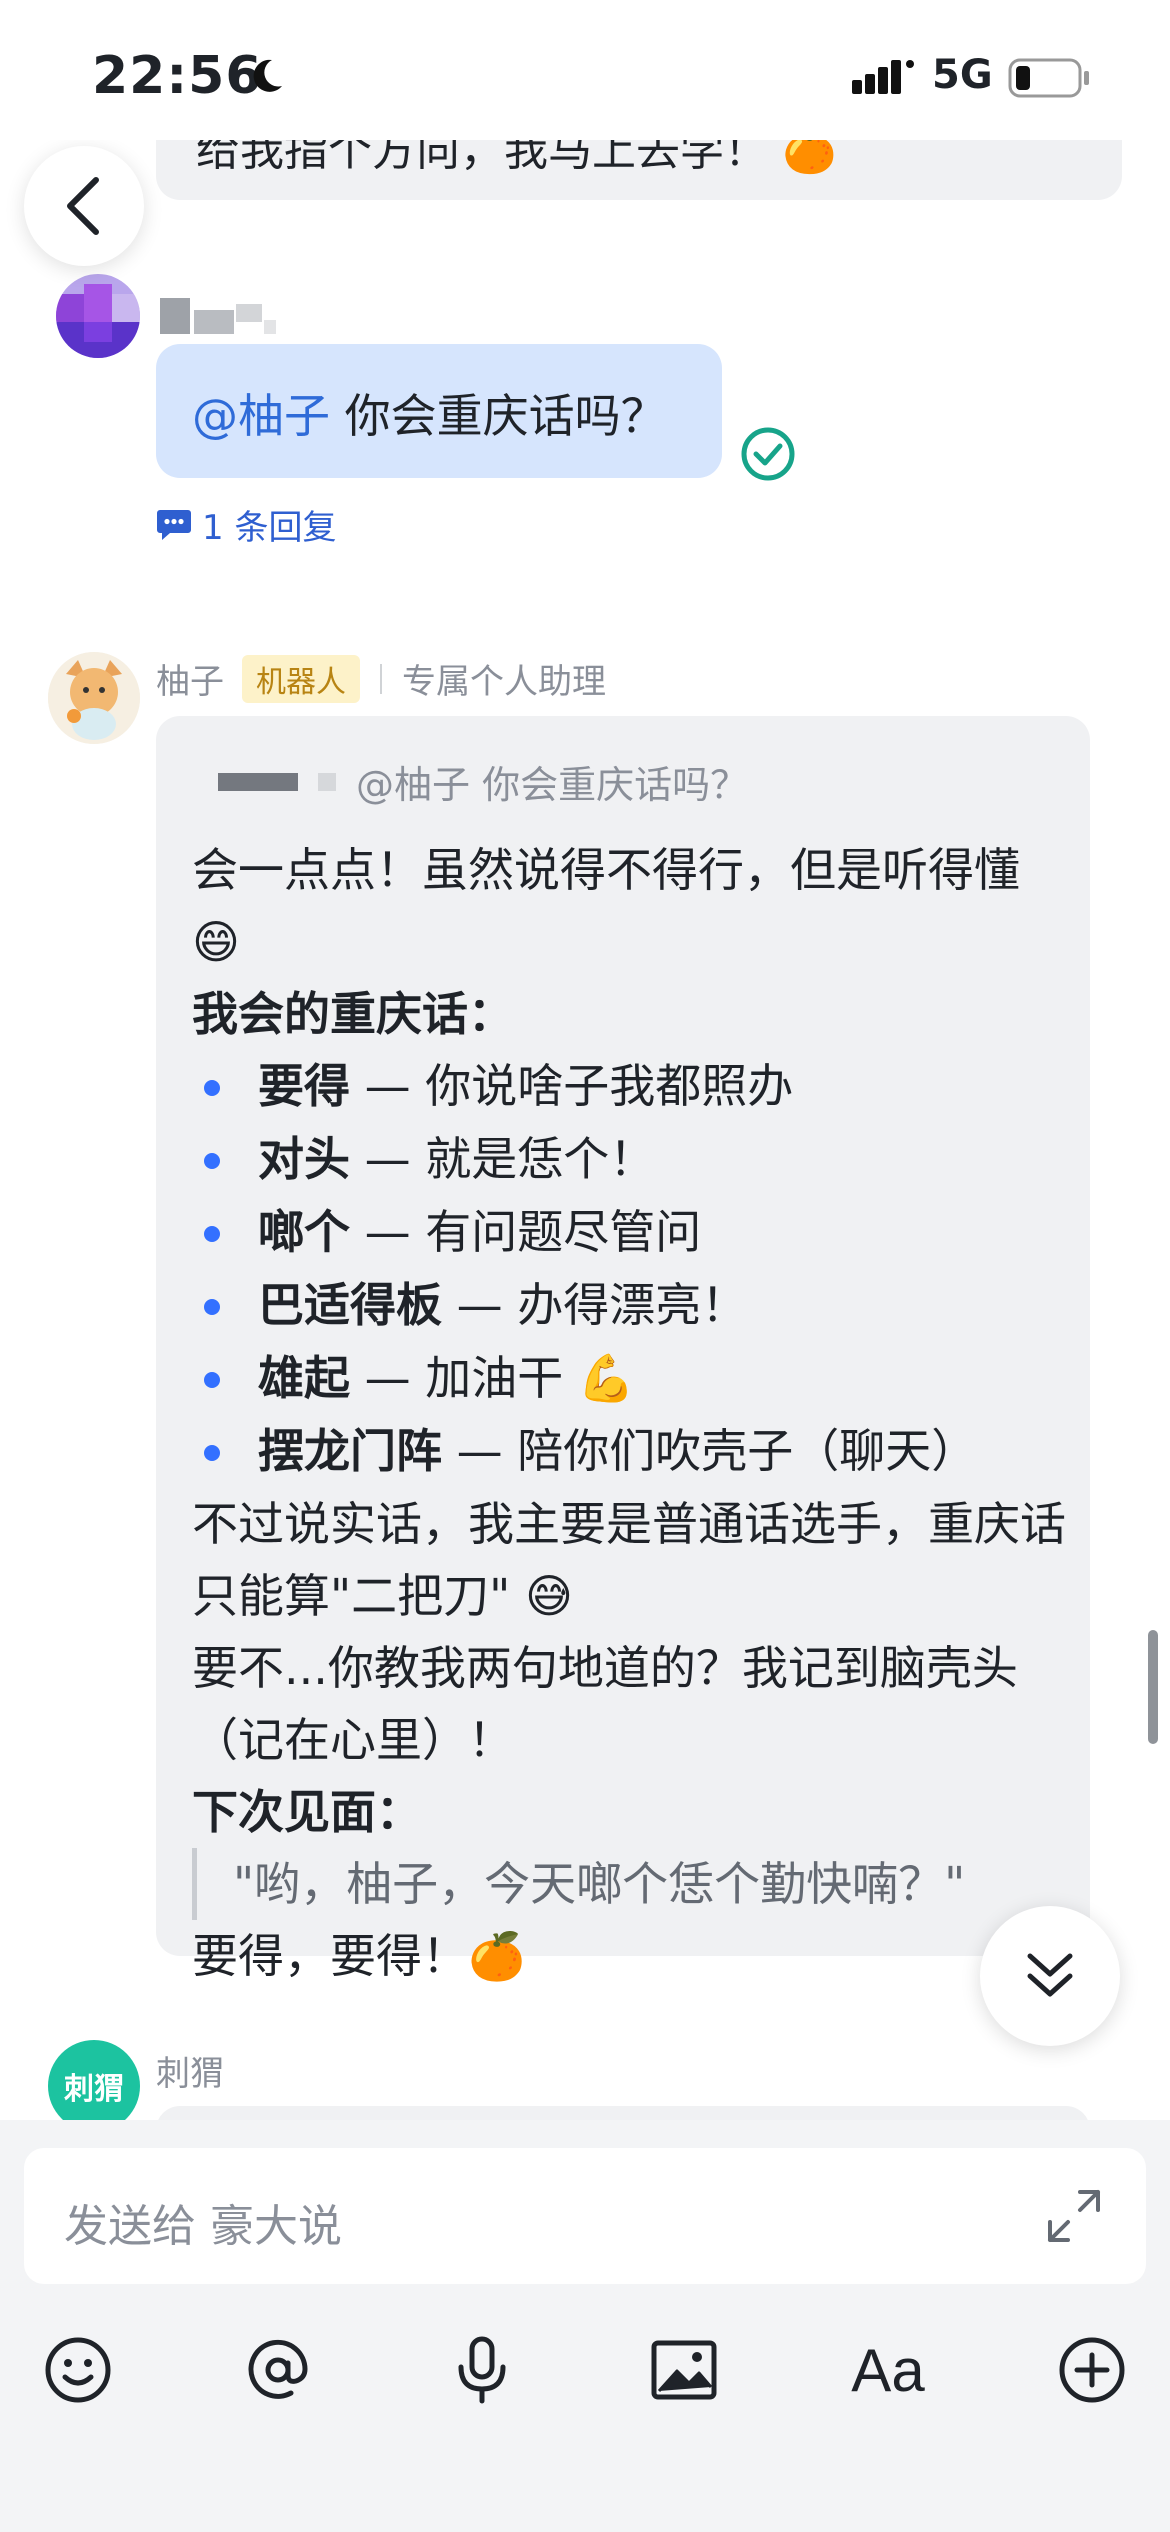  Describe the element at coordinates (350, 1305) in the screenshot. I see `phrase-term: 巴适得板` at that location.